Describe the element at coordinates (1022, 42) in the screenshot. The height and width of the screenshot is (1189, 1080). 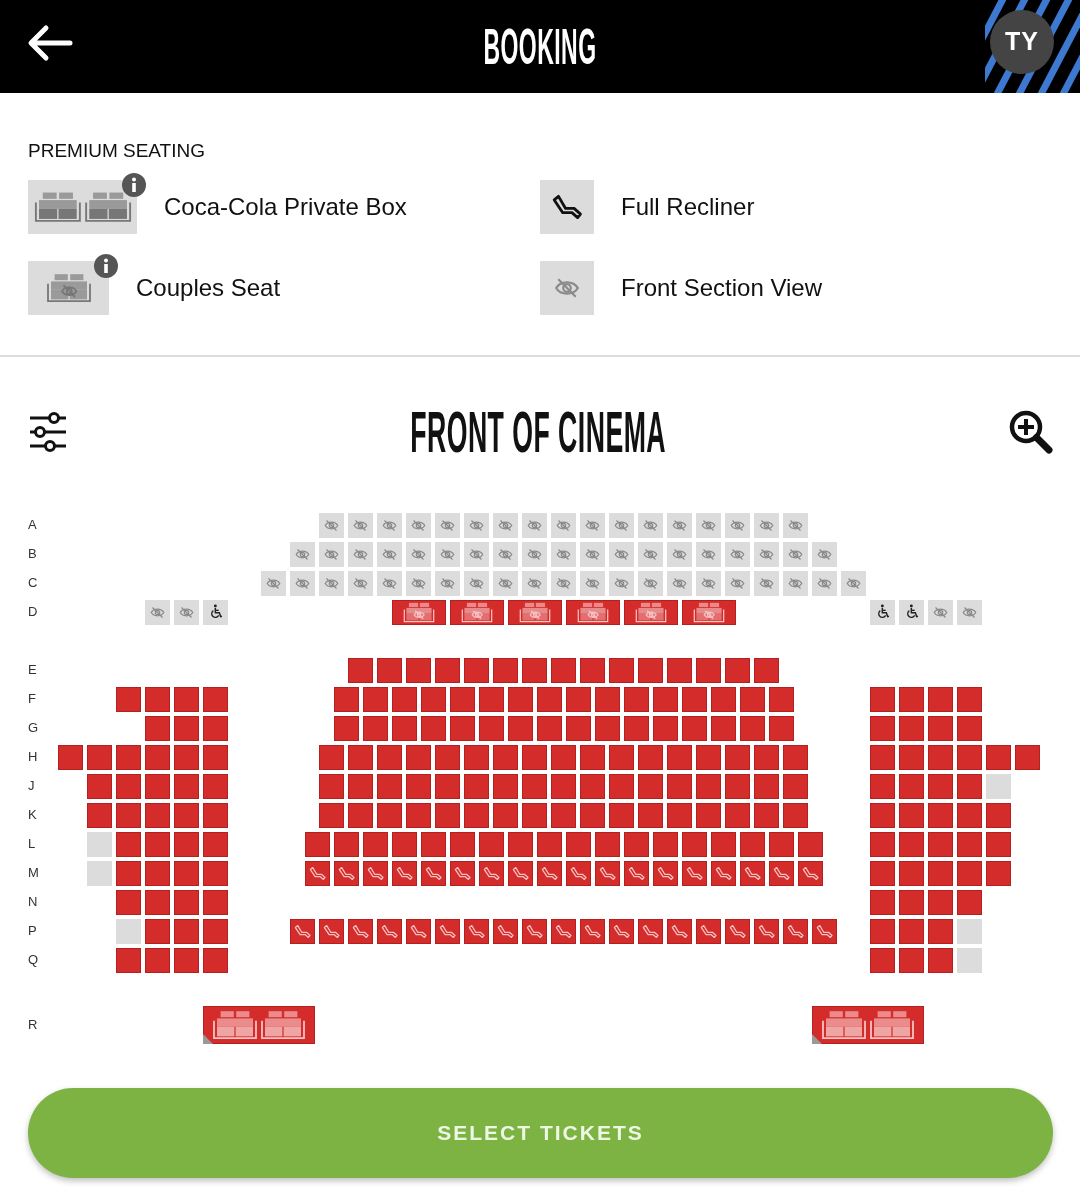
I see `user-avatar: TY` at that location.